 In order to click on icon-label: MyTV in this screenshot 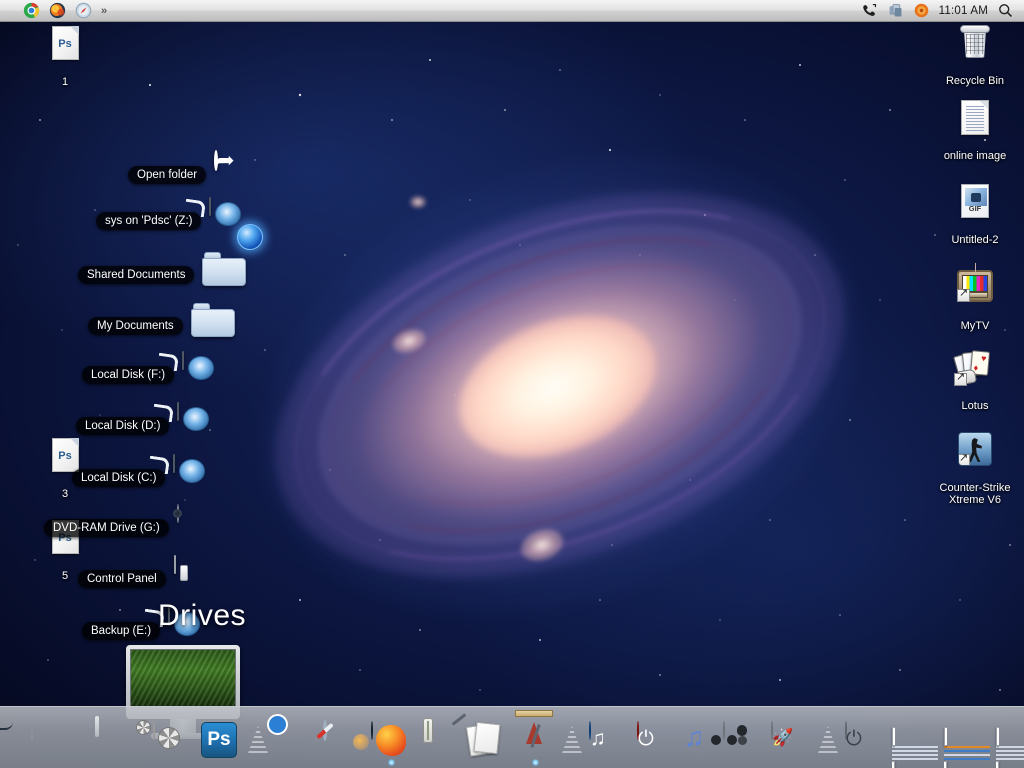, I will do `click(975, 326)`.